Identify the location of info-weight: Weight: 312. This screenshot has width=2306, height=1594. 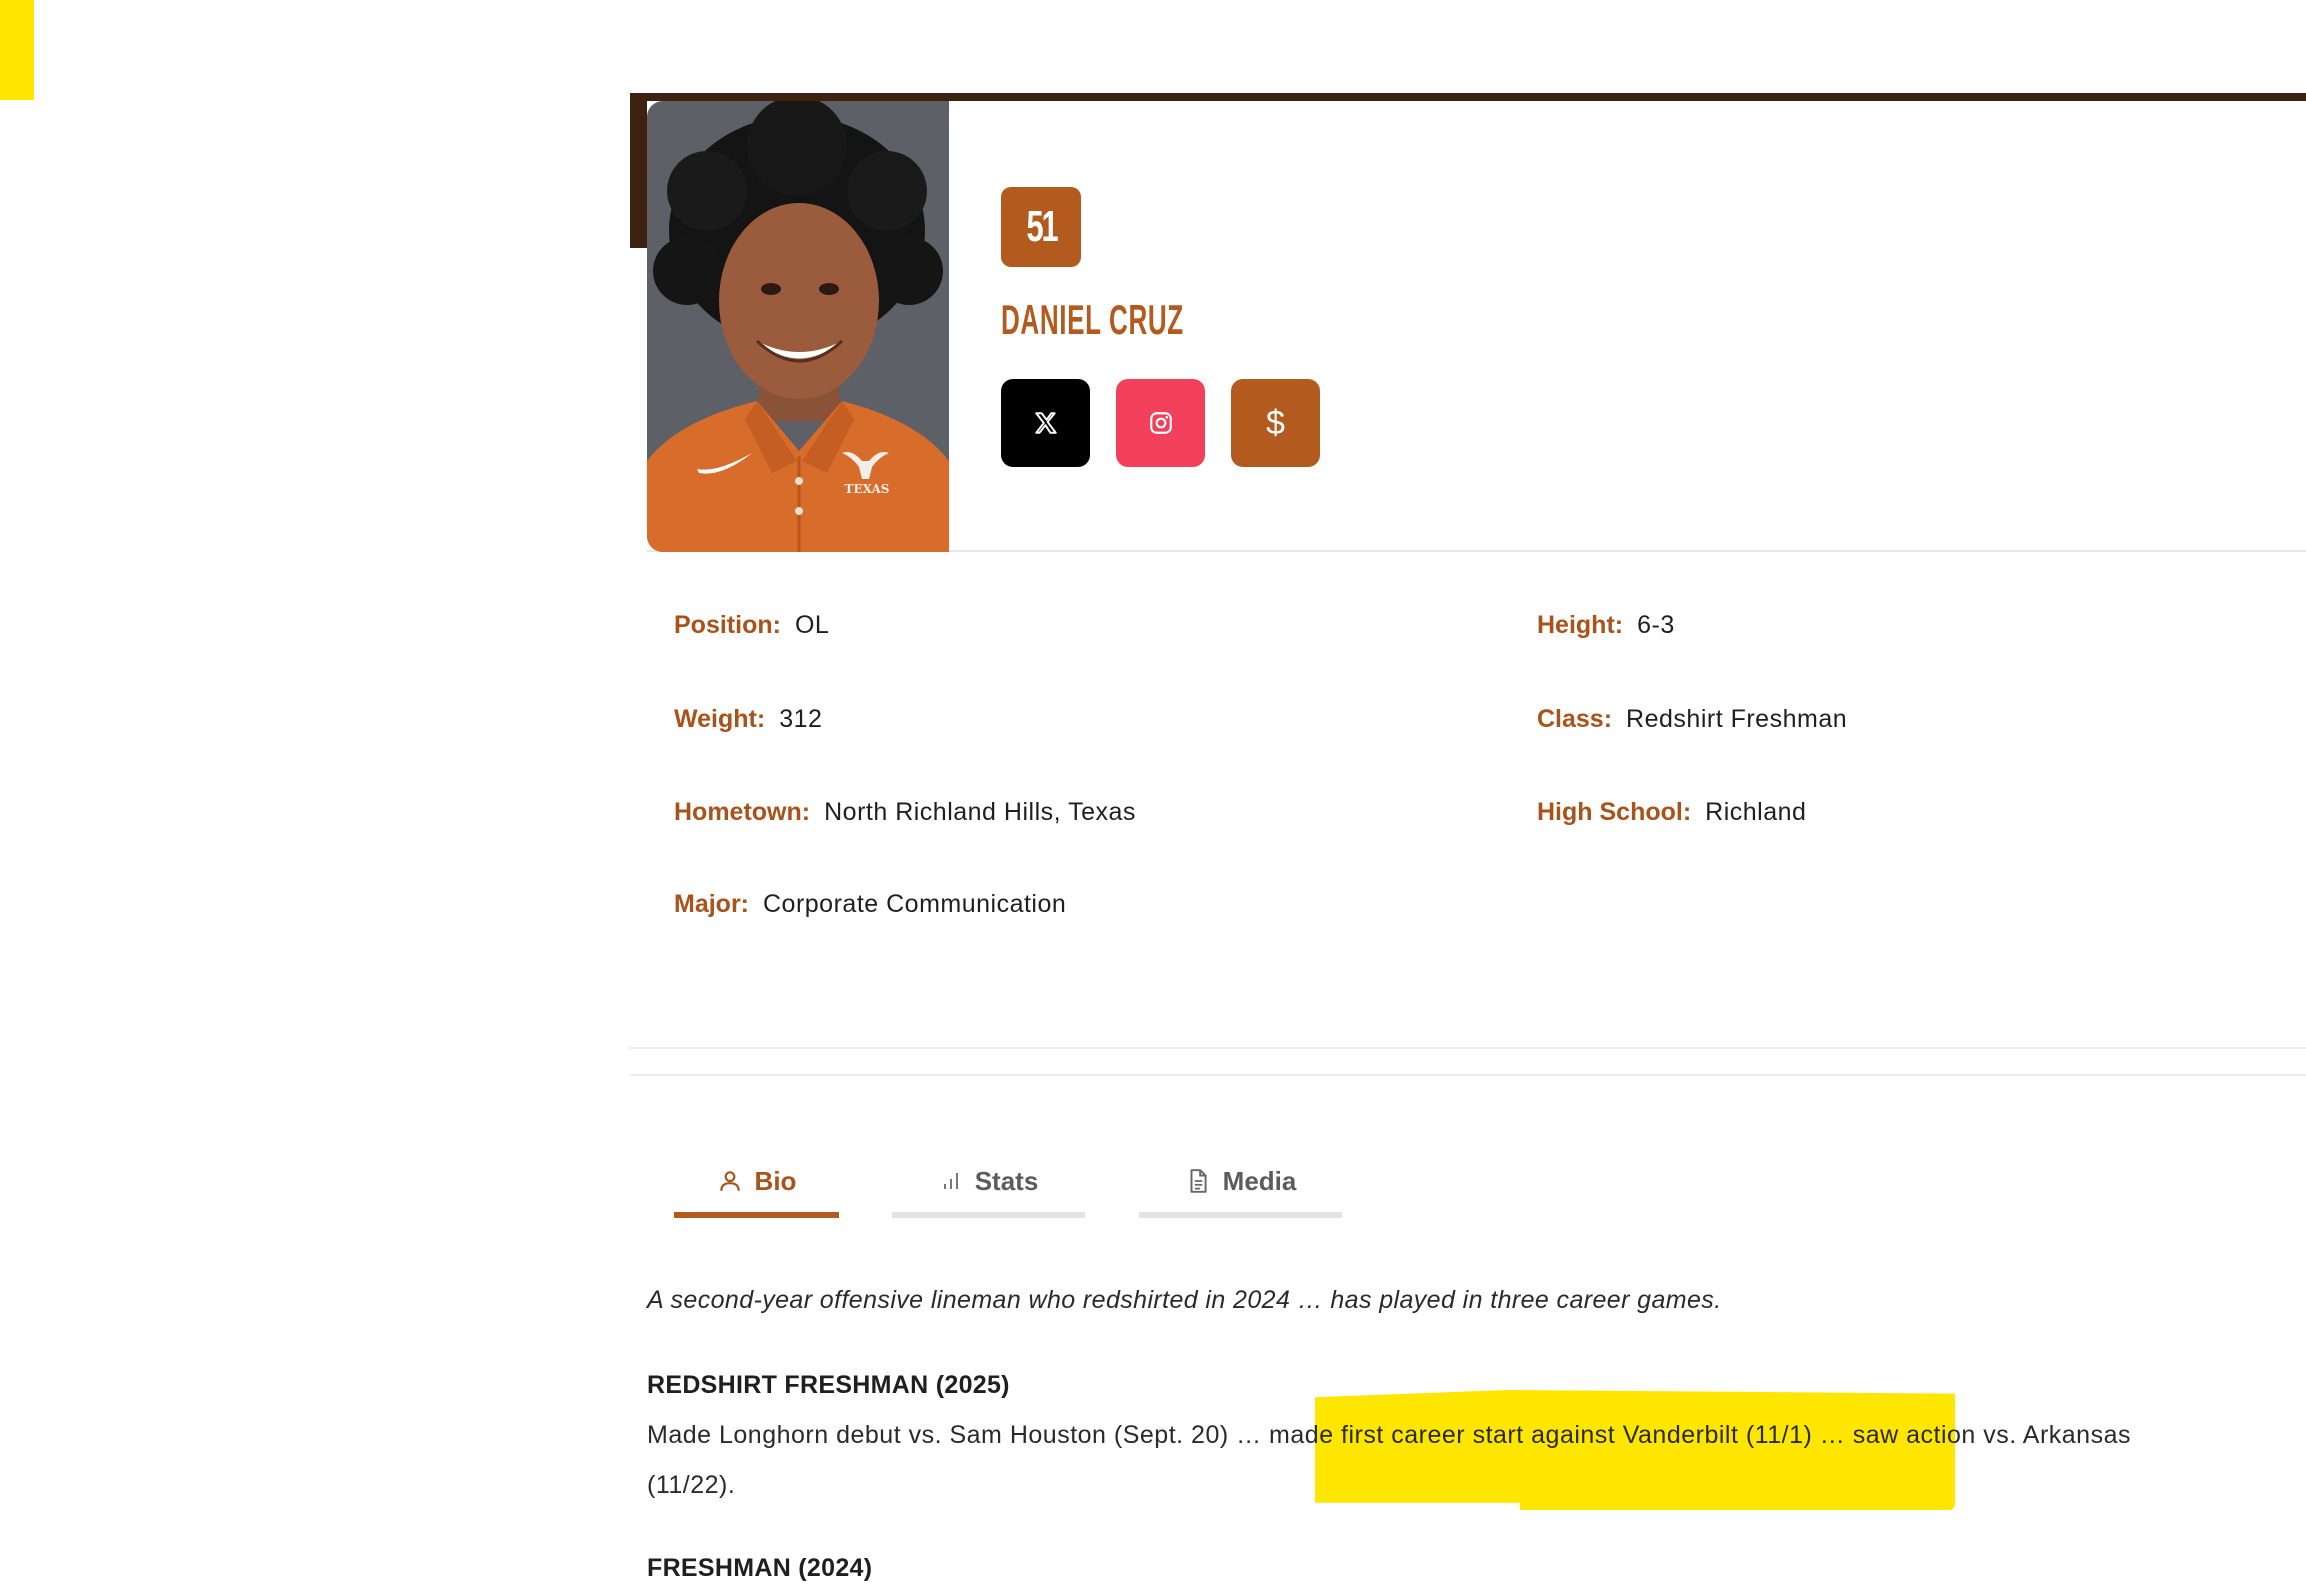
(748, 719).